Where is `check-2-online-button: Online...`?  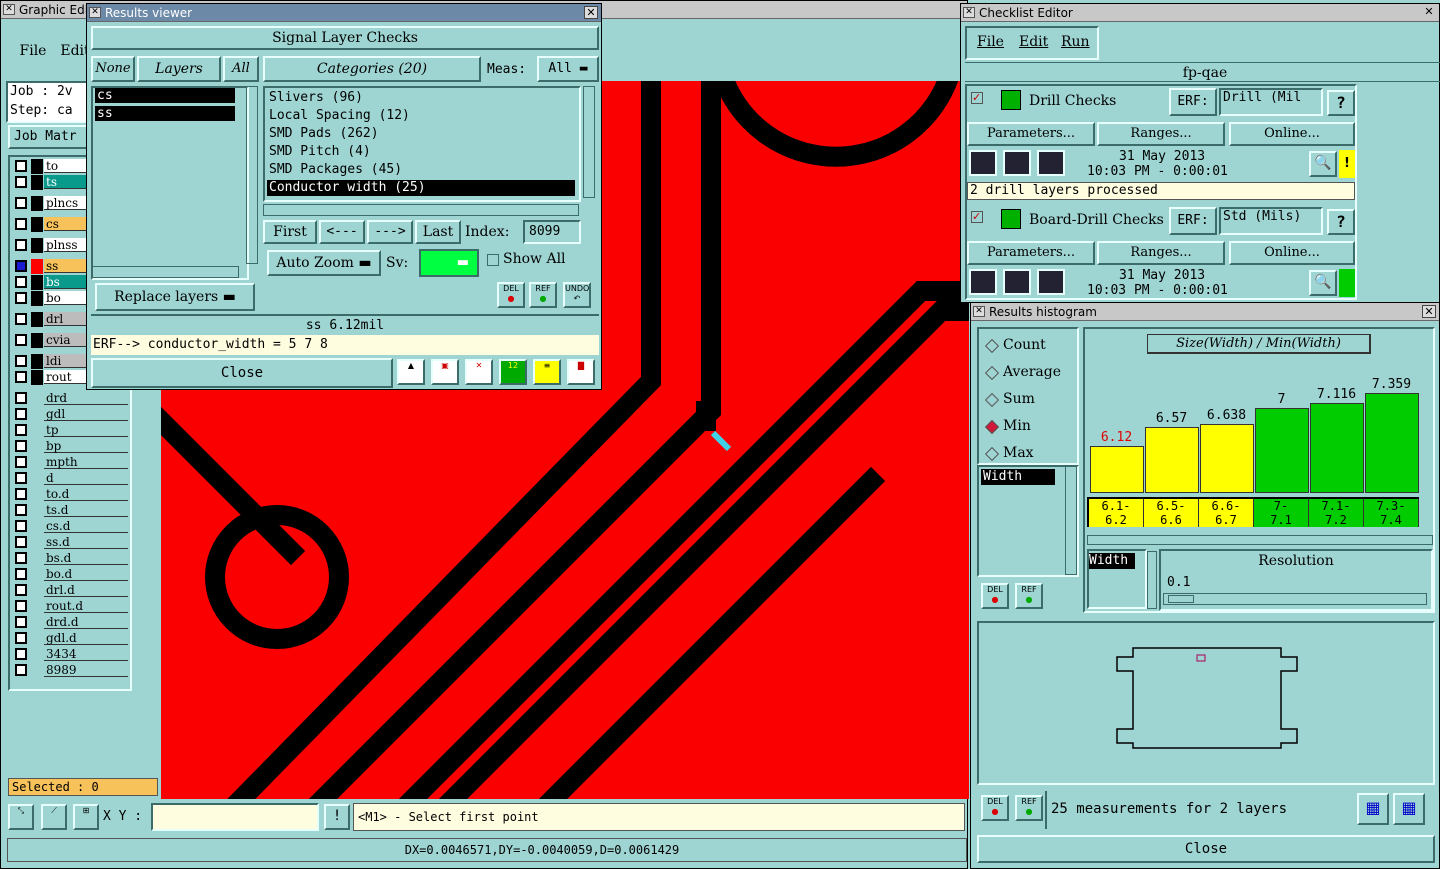
check-2-online-button: Online... is located at coordinates (1292, 253).